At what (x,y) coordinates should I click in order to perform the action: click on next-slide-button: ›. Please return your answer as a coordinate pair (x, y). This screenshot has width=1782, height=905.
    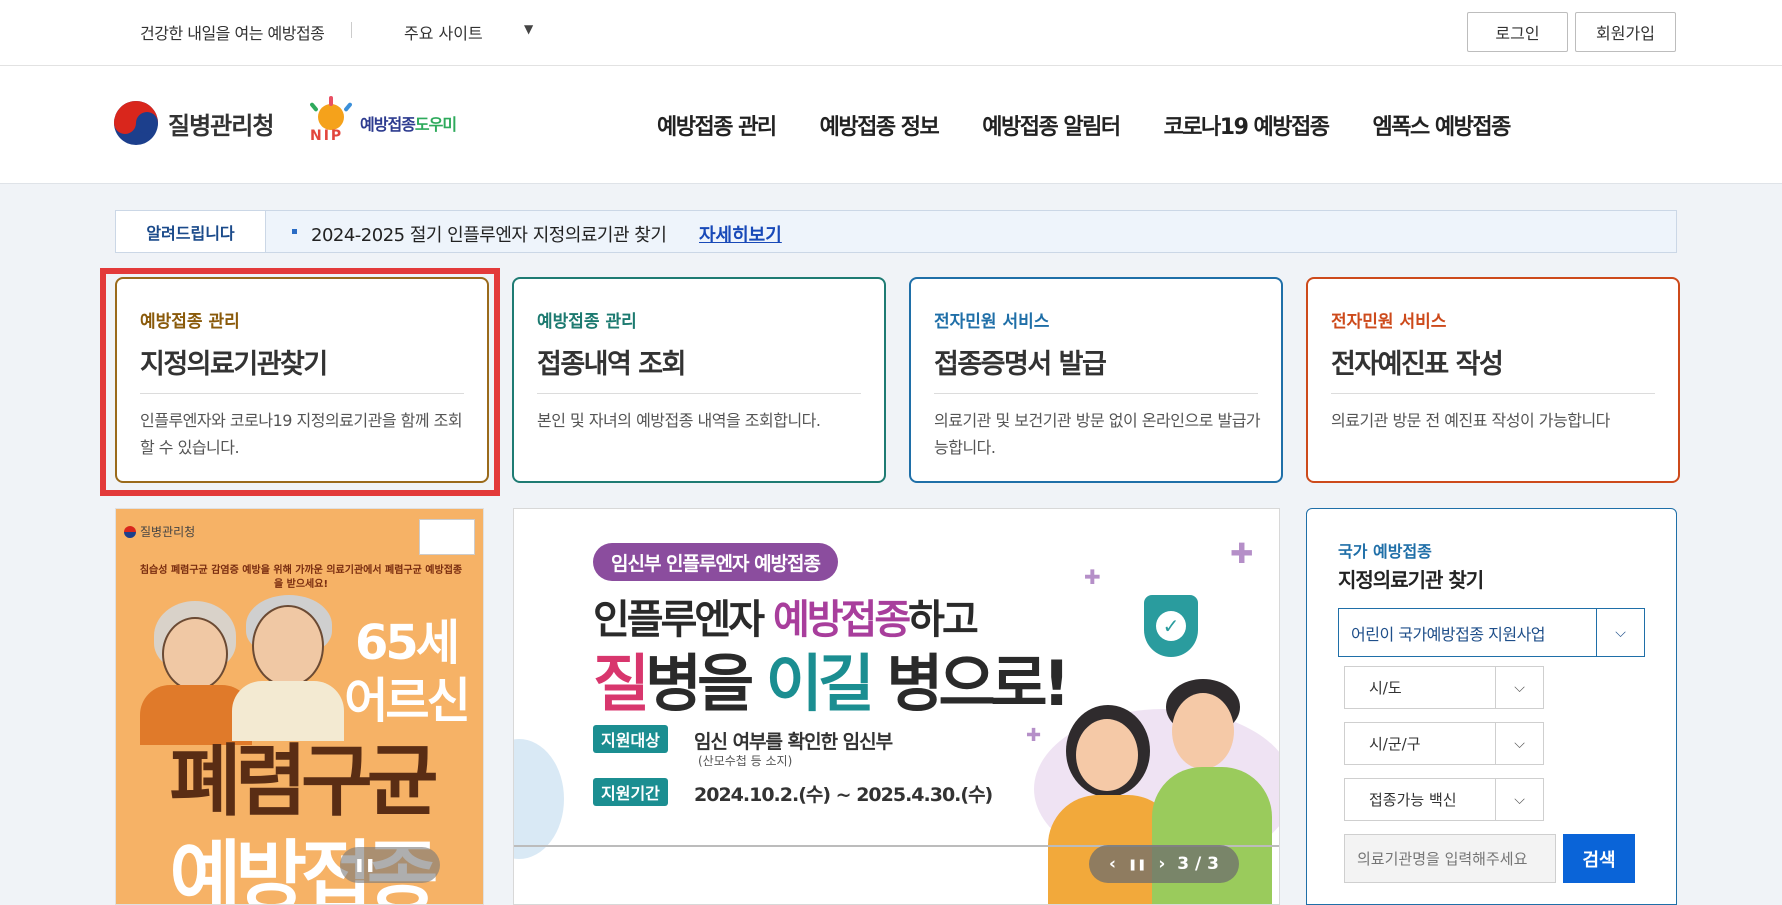
    Looking at the image, I should click on (1161, 864).